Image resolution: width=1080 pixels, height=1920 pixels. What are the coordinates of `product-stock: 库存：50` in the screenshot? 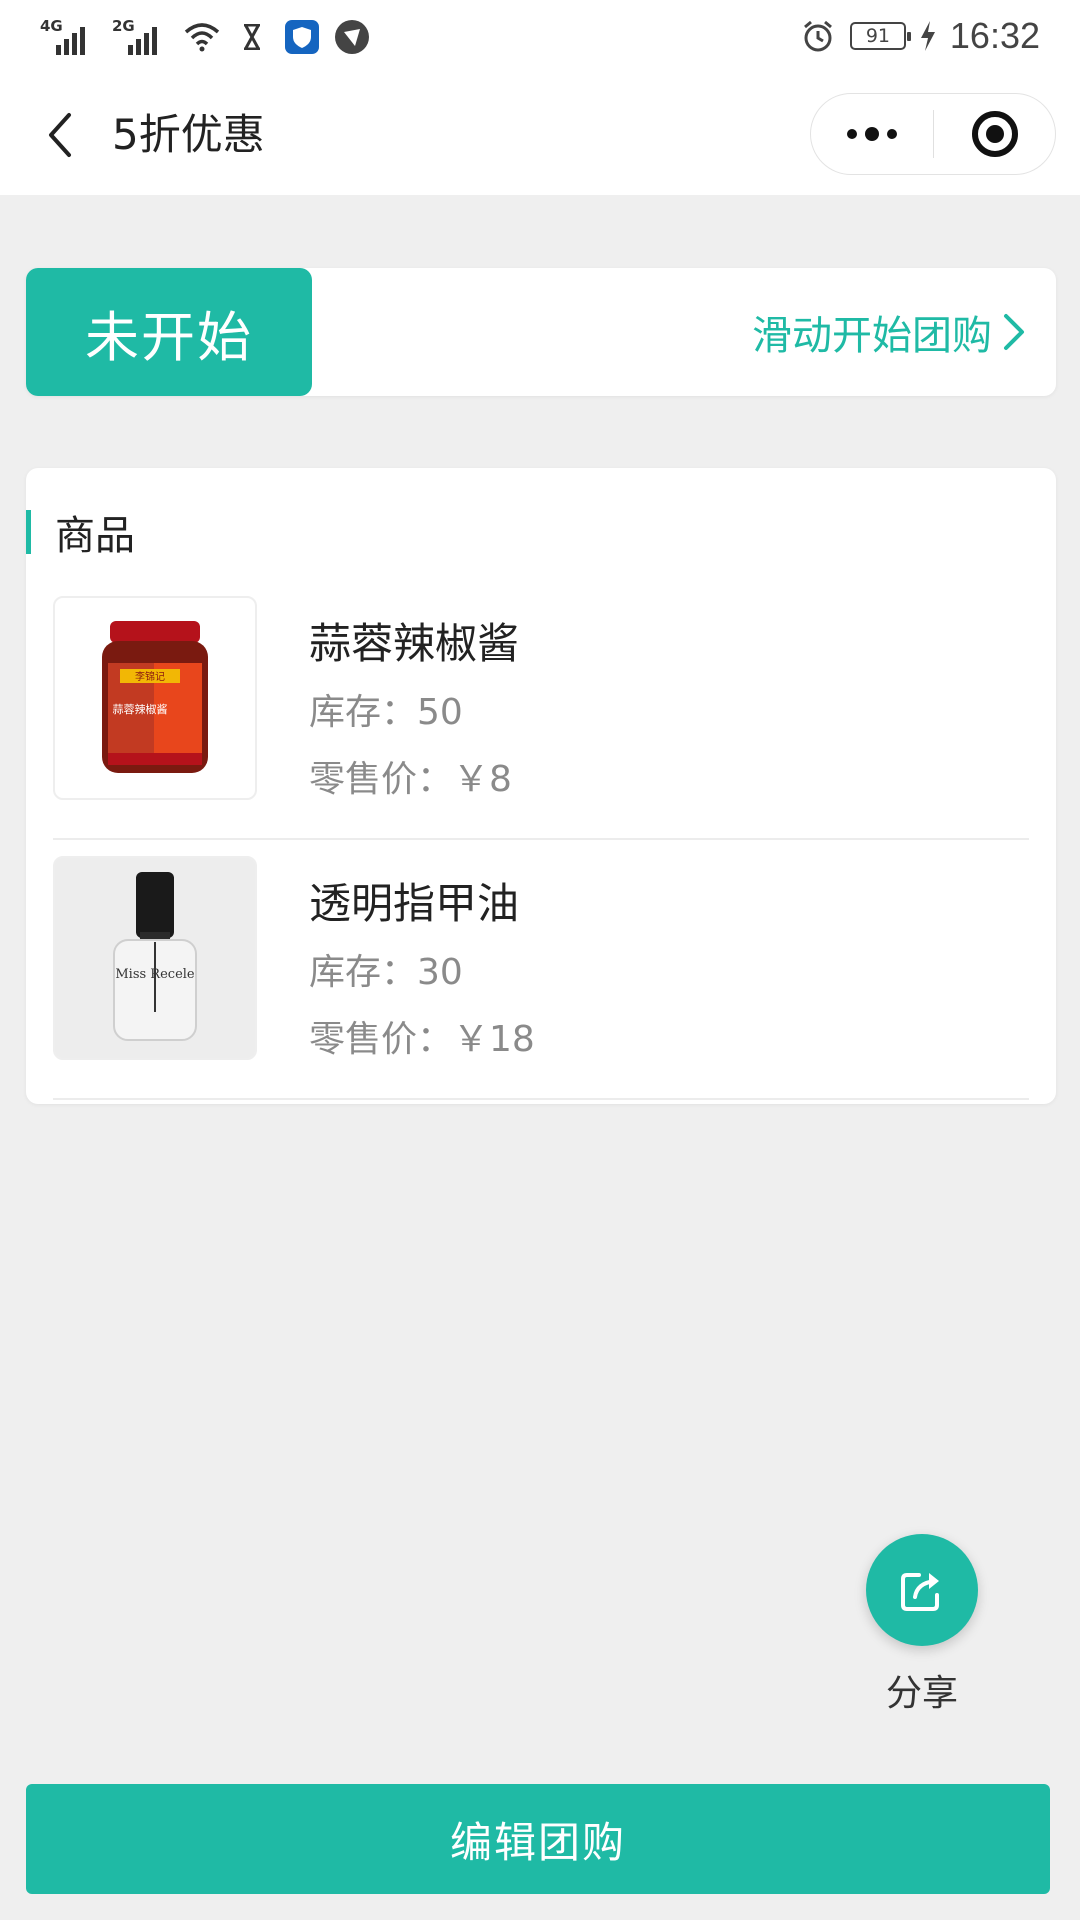 It's located at (386, 712).